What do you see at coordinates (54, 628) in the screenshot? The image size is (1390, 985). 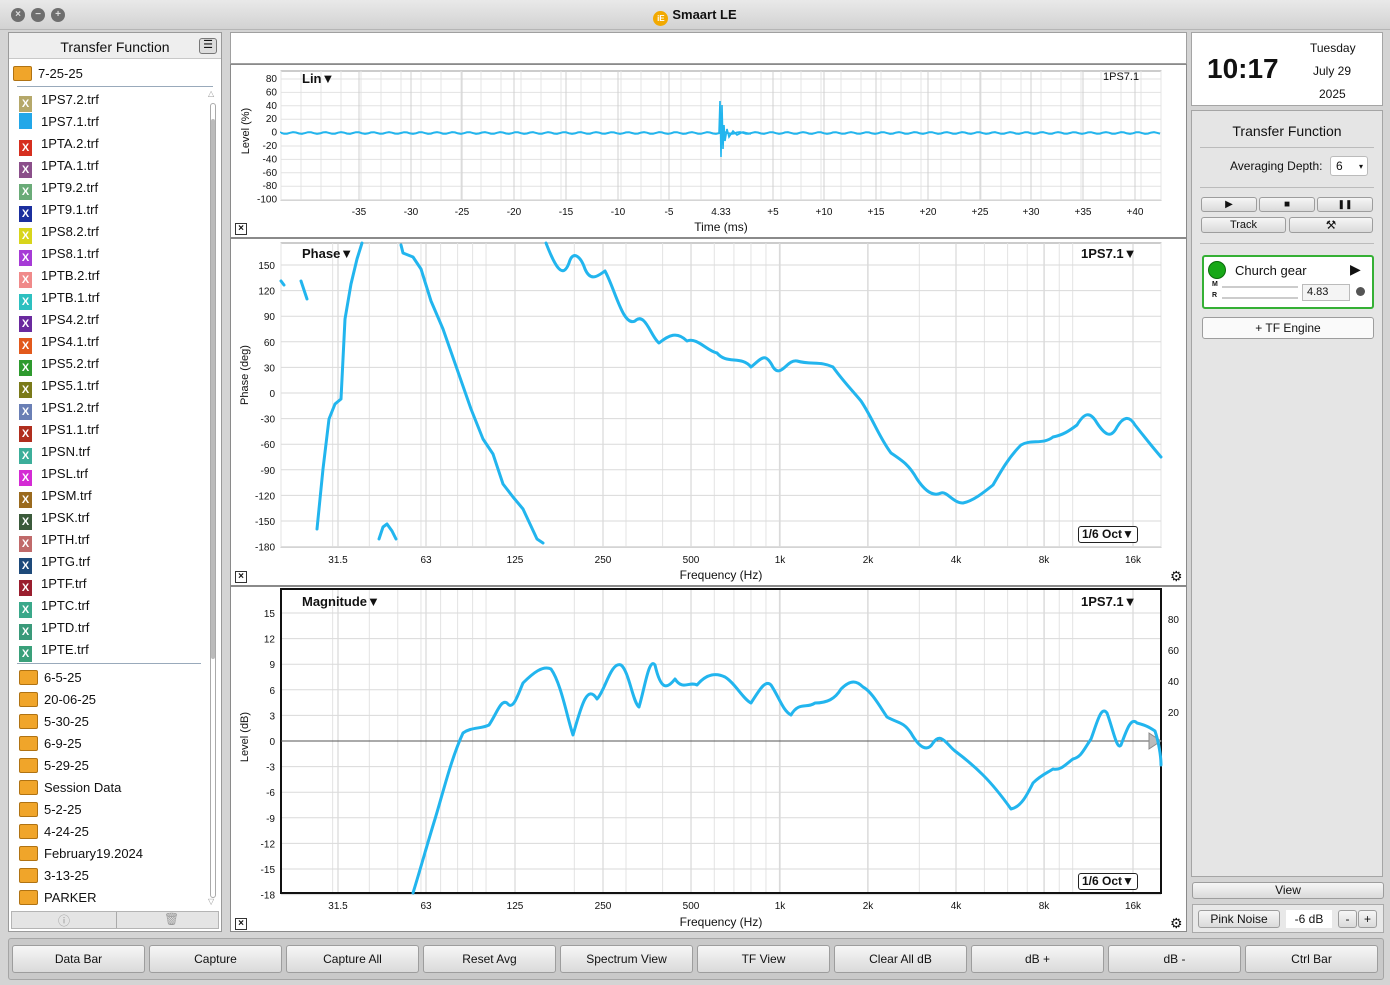 I see `file-item: X 1PTD.trf` at bounding box center [54, 628].